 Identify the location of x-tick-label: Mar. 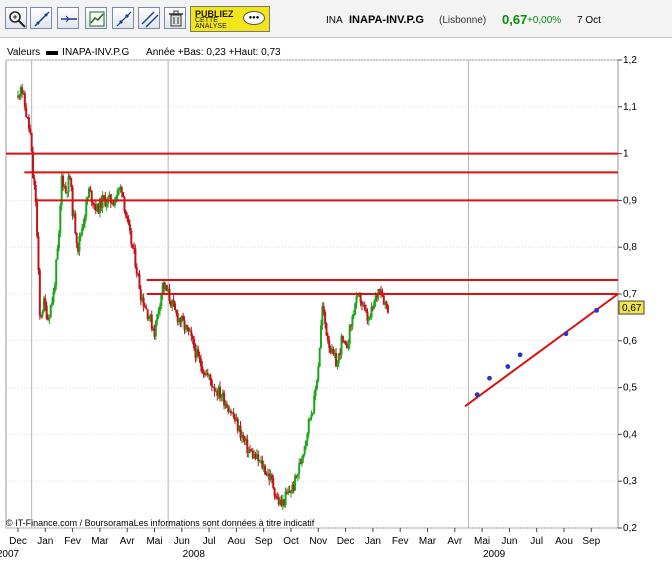
(100, 541).